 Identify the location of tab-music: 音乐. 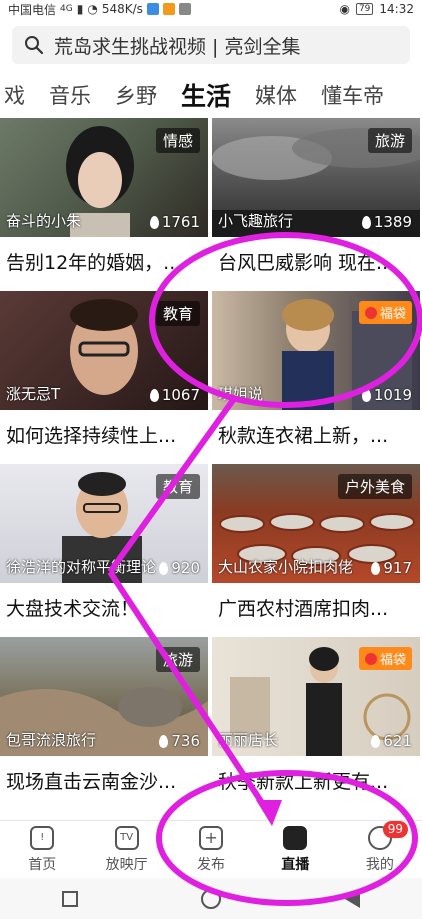
(70, 95).